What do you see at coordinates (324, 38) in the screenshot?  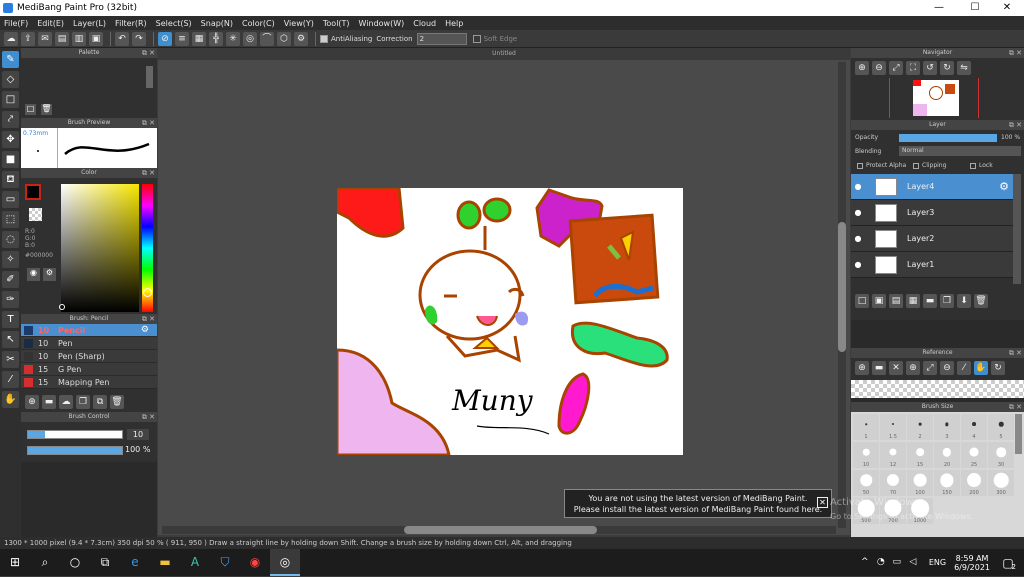 I see `antialiasing-checkbox` at bounding box center [324, 38].